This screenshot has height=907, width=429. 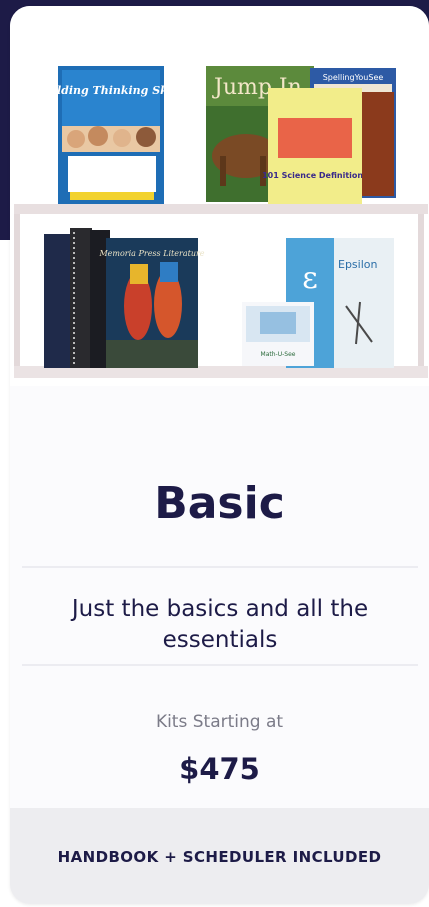 I want to click on book-title-science-definitions: 101 Science Definitions, so click(x=315, y=175).